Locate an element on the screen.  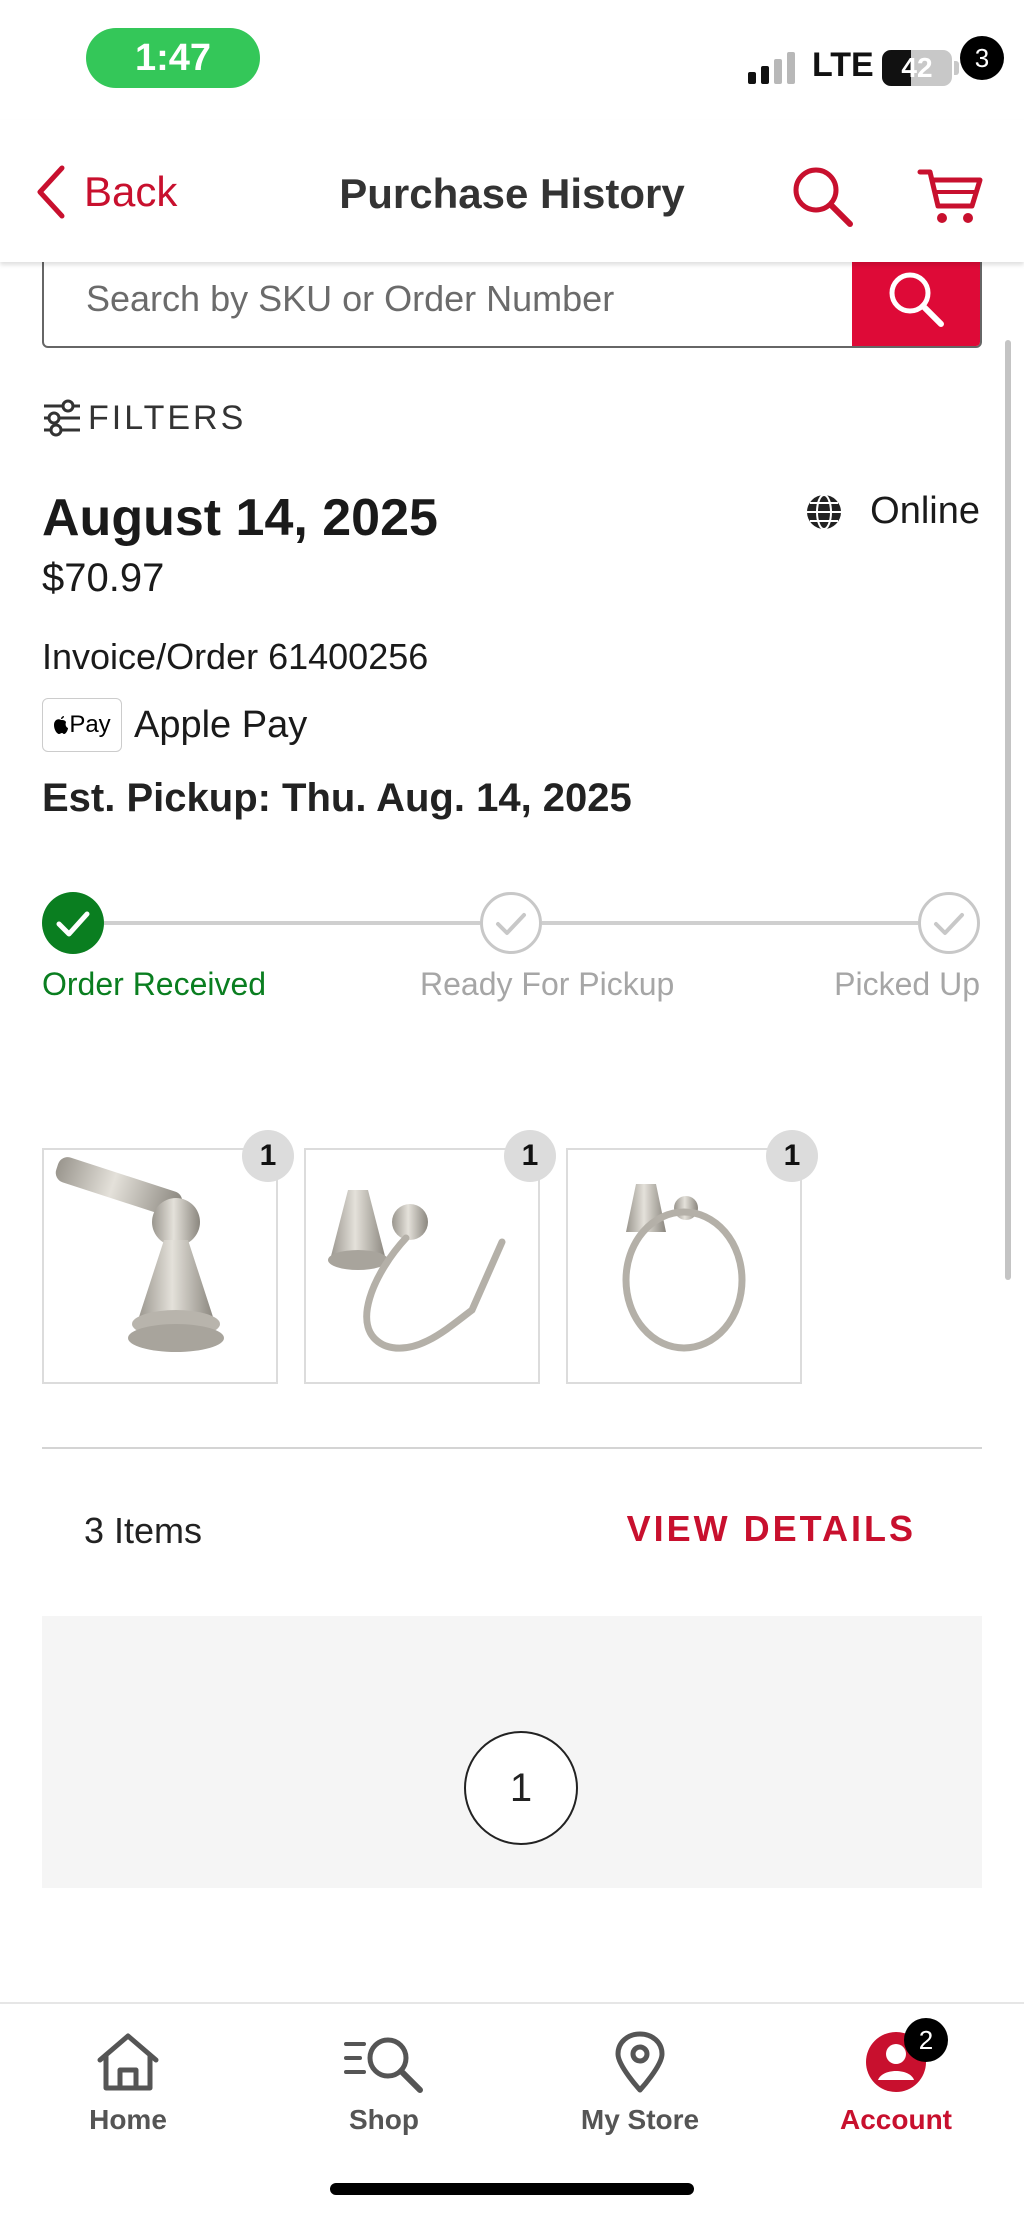
battery-icon: 42 is located at coordinates (917, 68).